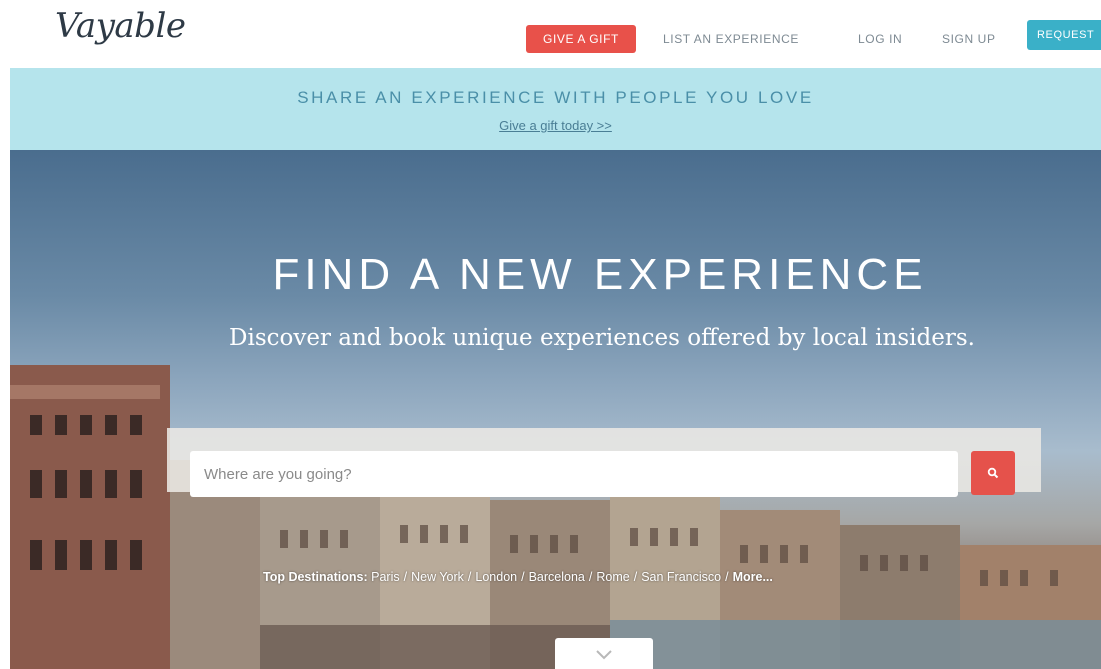 The width and height of the screenshot is (1101, 669). What do you see at coordinates (315, 577) in the screenshot?
I see `top-destinations-label: Top Destinations:` at bounding box center [315, 577].